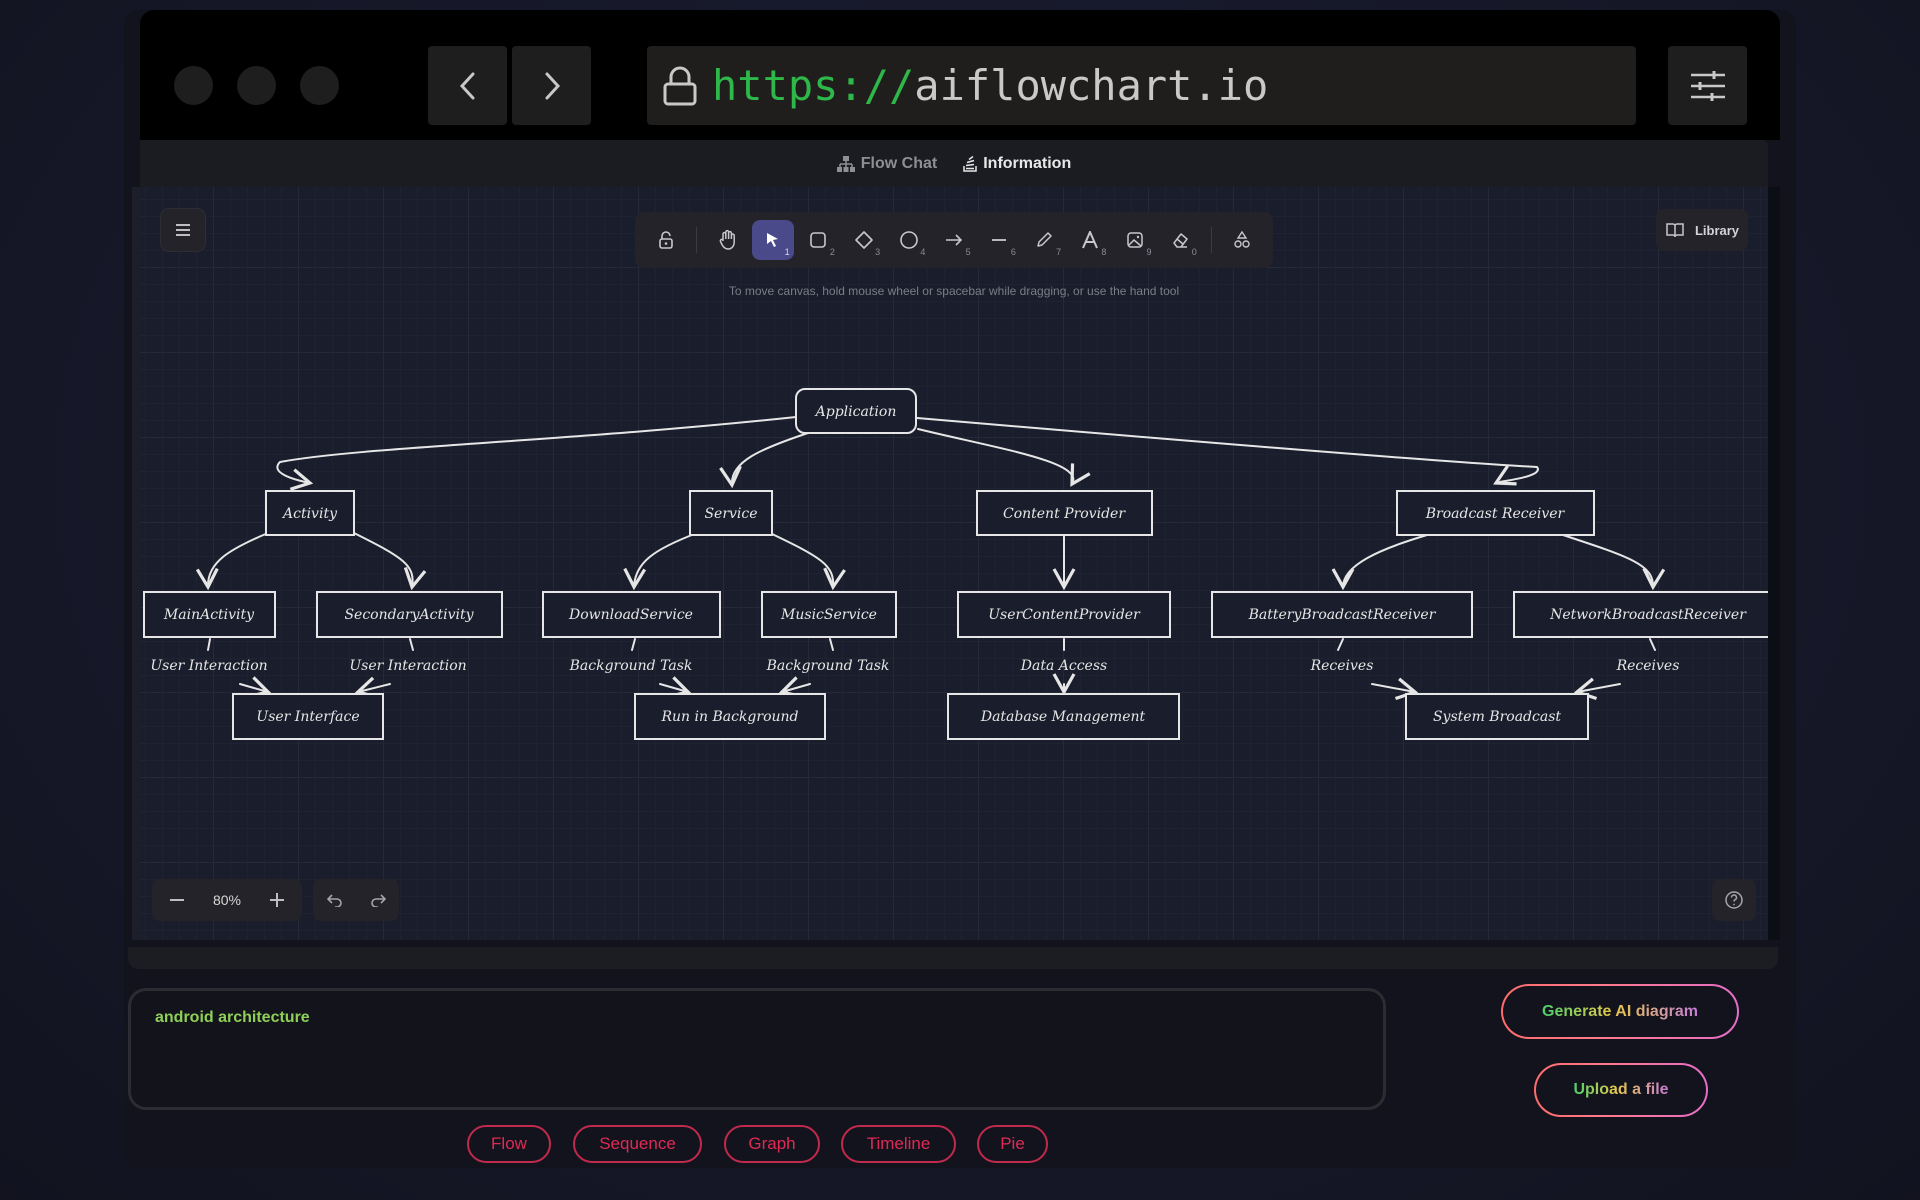 This screenshot has width=1920, height=1200. Describe the element at coordinates (409, 615) in the screenshot. I see `node-label: SecondaryActivity` at that location.